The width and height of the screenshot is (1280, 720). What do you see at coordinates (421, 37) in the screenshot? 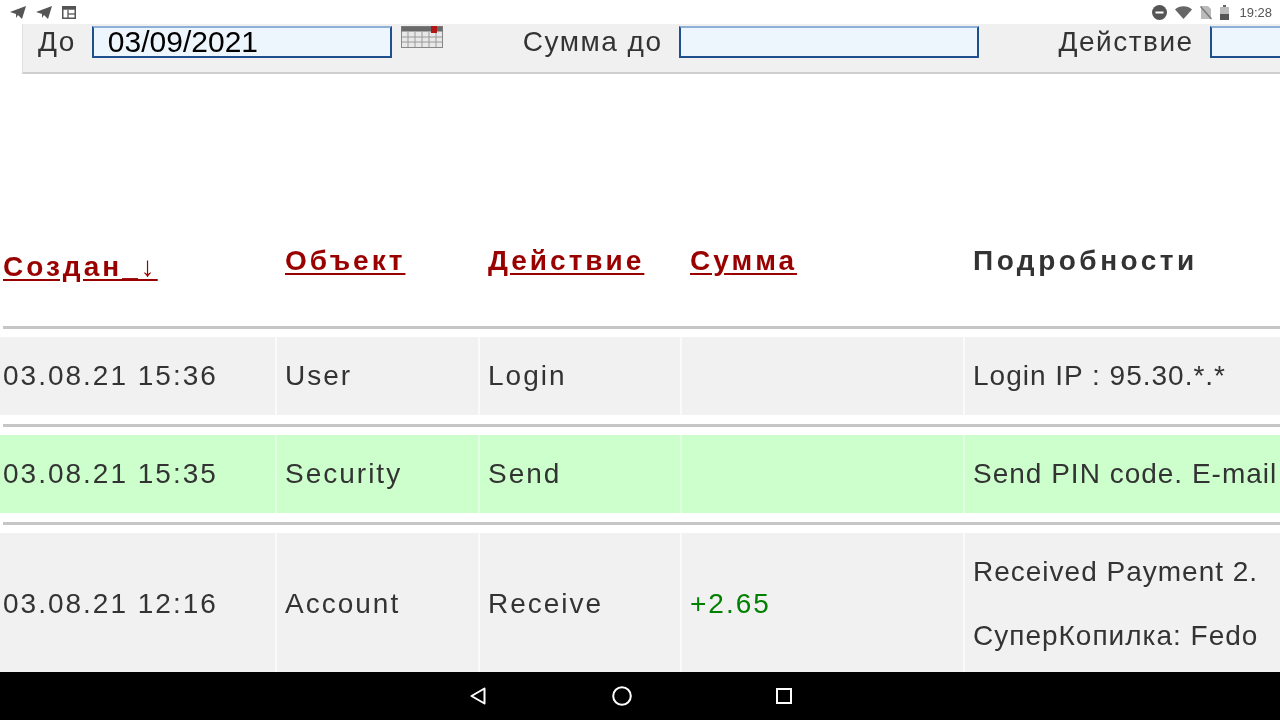
I see `calendar-icon` at bounding box center [421, 37].